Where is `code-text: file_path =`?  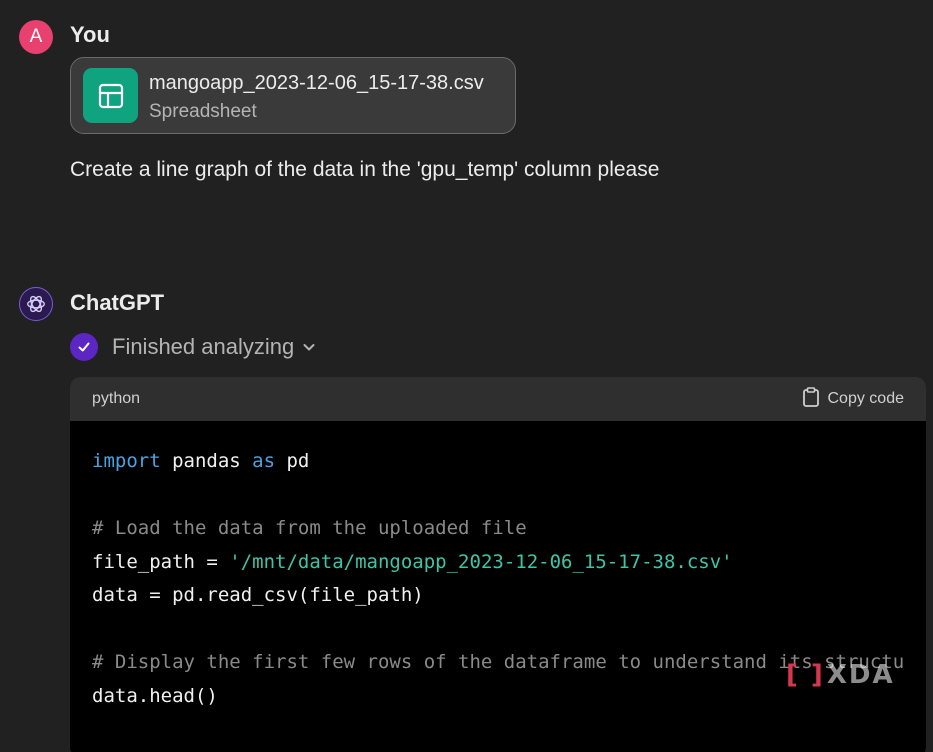 code-text: file_path = is located at coordinates (161, 561).